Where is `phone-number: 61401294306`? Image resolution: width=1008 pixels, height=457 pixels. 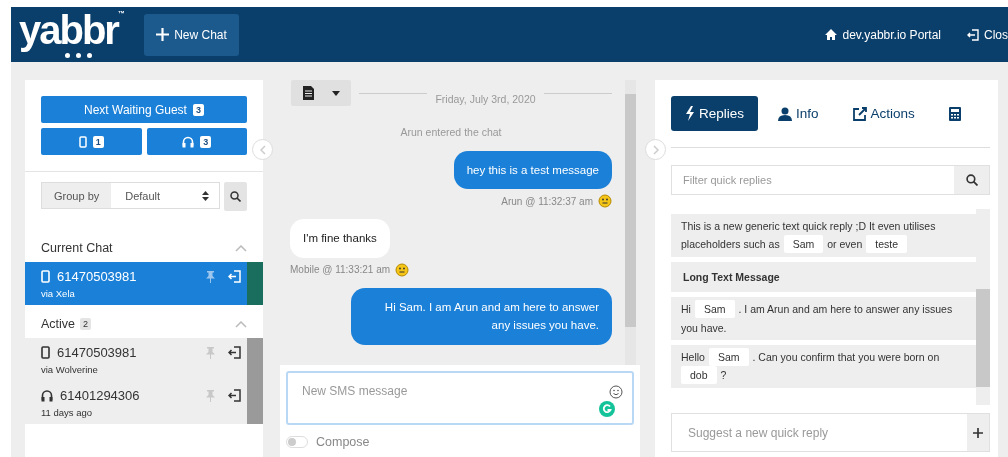
phone-number: 61401294306 is located at coordinates (100, 395).